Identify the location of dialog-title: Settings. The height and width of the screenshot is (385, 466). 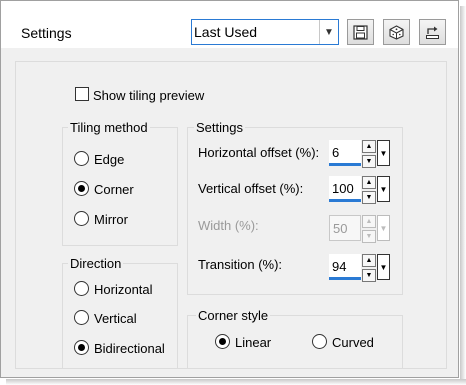
(46, 33).